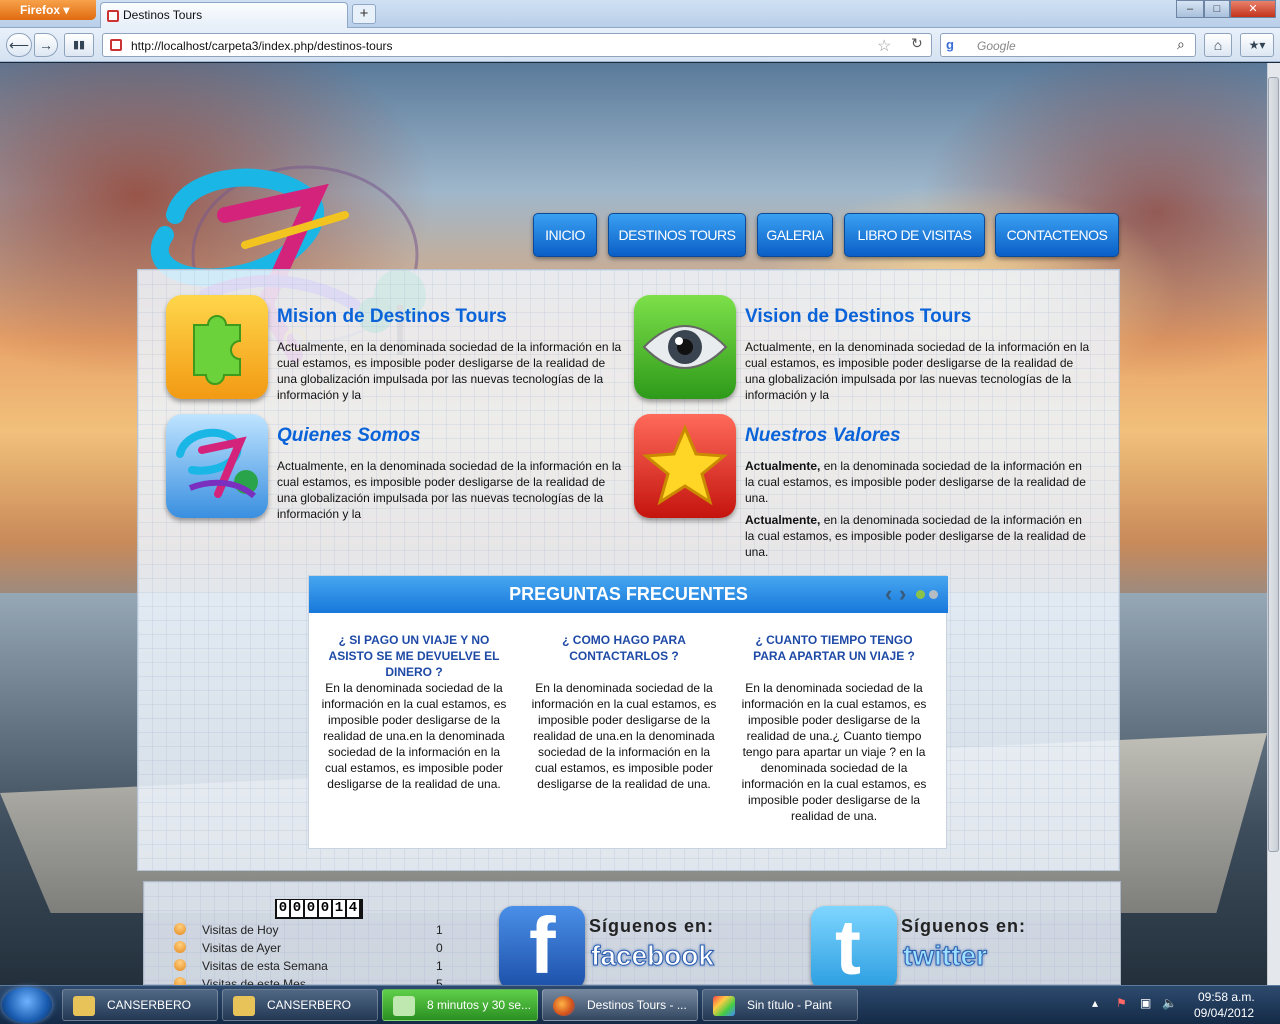 Image resolution: width=1280 pixels, height=1024 pixels. Describe the element at coordinates (217, 347) in the screenshot. I see `puzzle-icon` at that location.